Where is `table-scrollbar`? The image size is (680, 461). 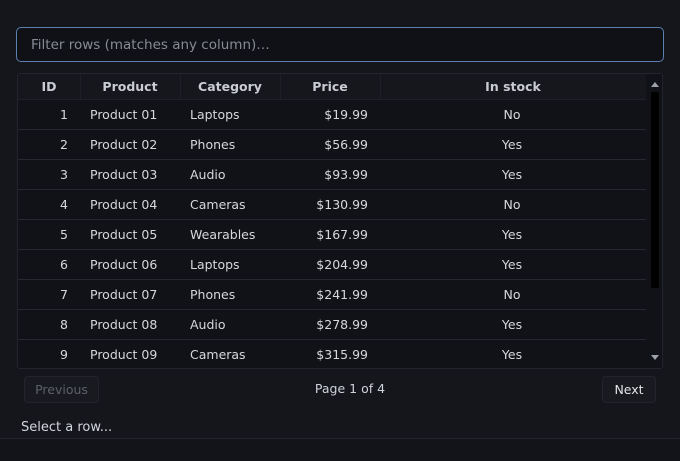
table-scrollbar is located at coordinates (654, 221).